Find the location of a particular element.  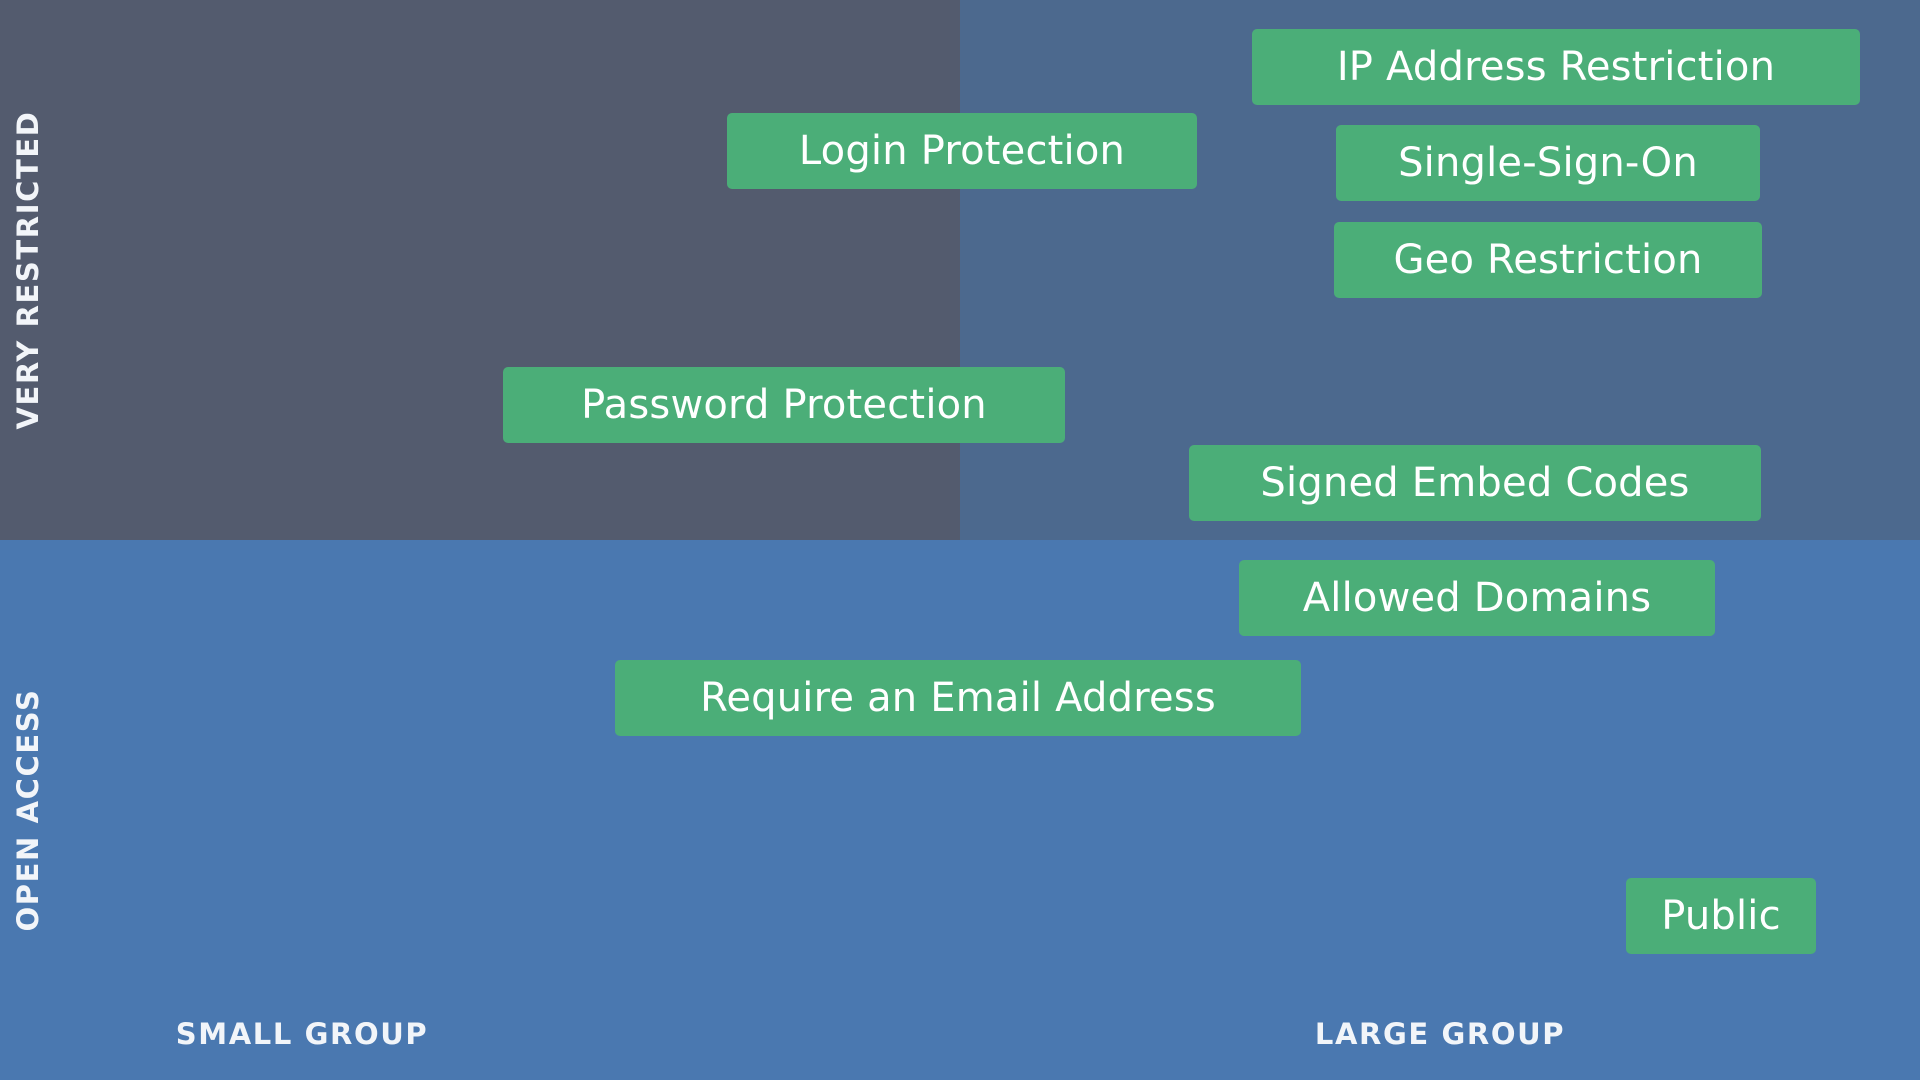

chip-allowed-domains: Allowed Domains is located at coordinates (1477, 598).